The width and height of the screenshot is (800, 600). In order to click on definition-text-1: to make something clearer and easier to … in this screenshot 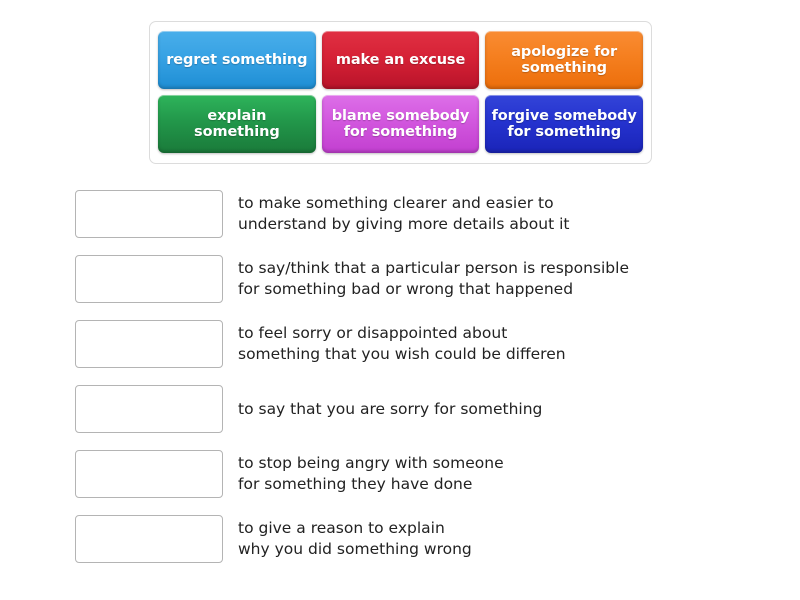, I will do `click(404, 213)`.